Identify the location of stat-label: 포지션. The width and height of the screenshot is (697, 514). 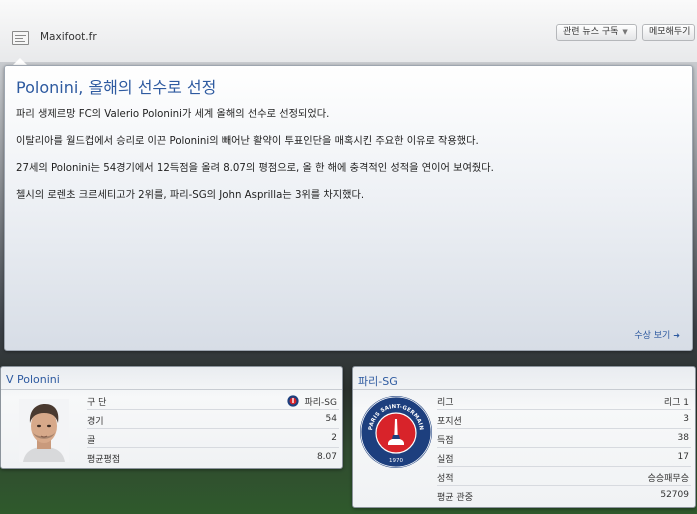
(449, 422).